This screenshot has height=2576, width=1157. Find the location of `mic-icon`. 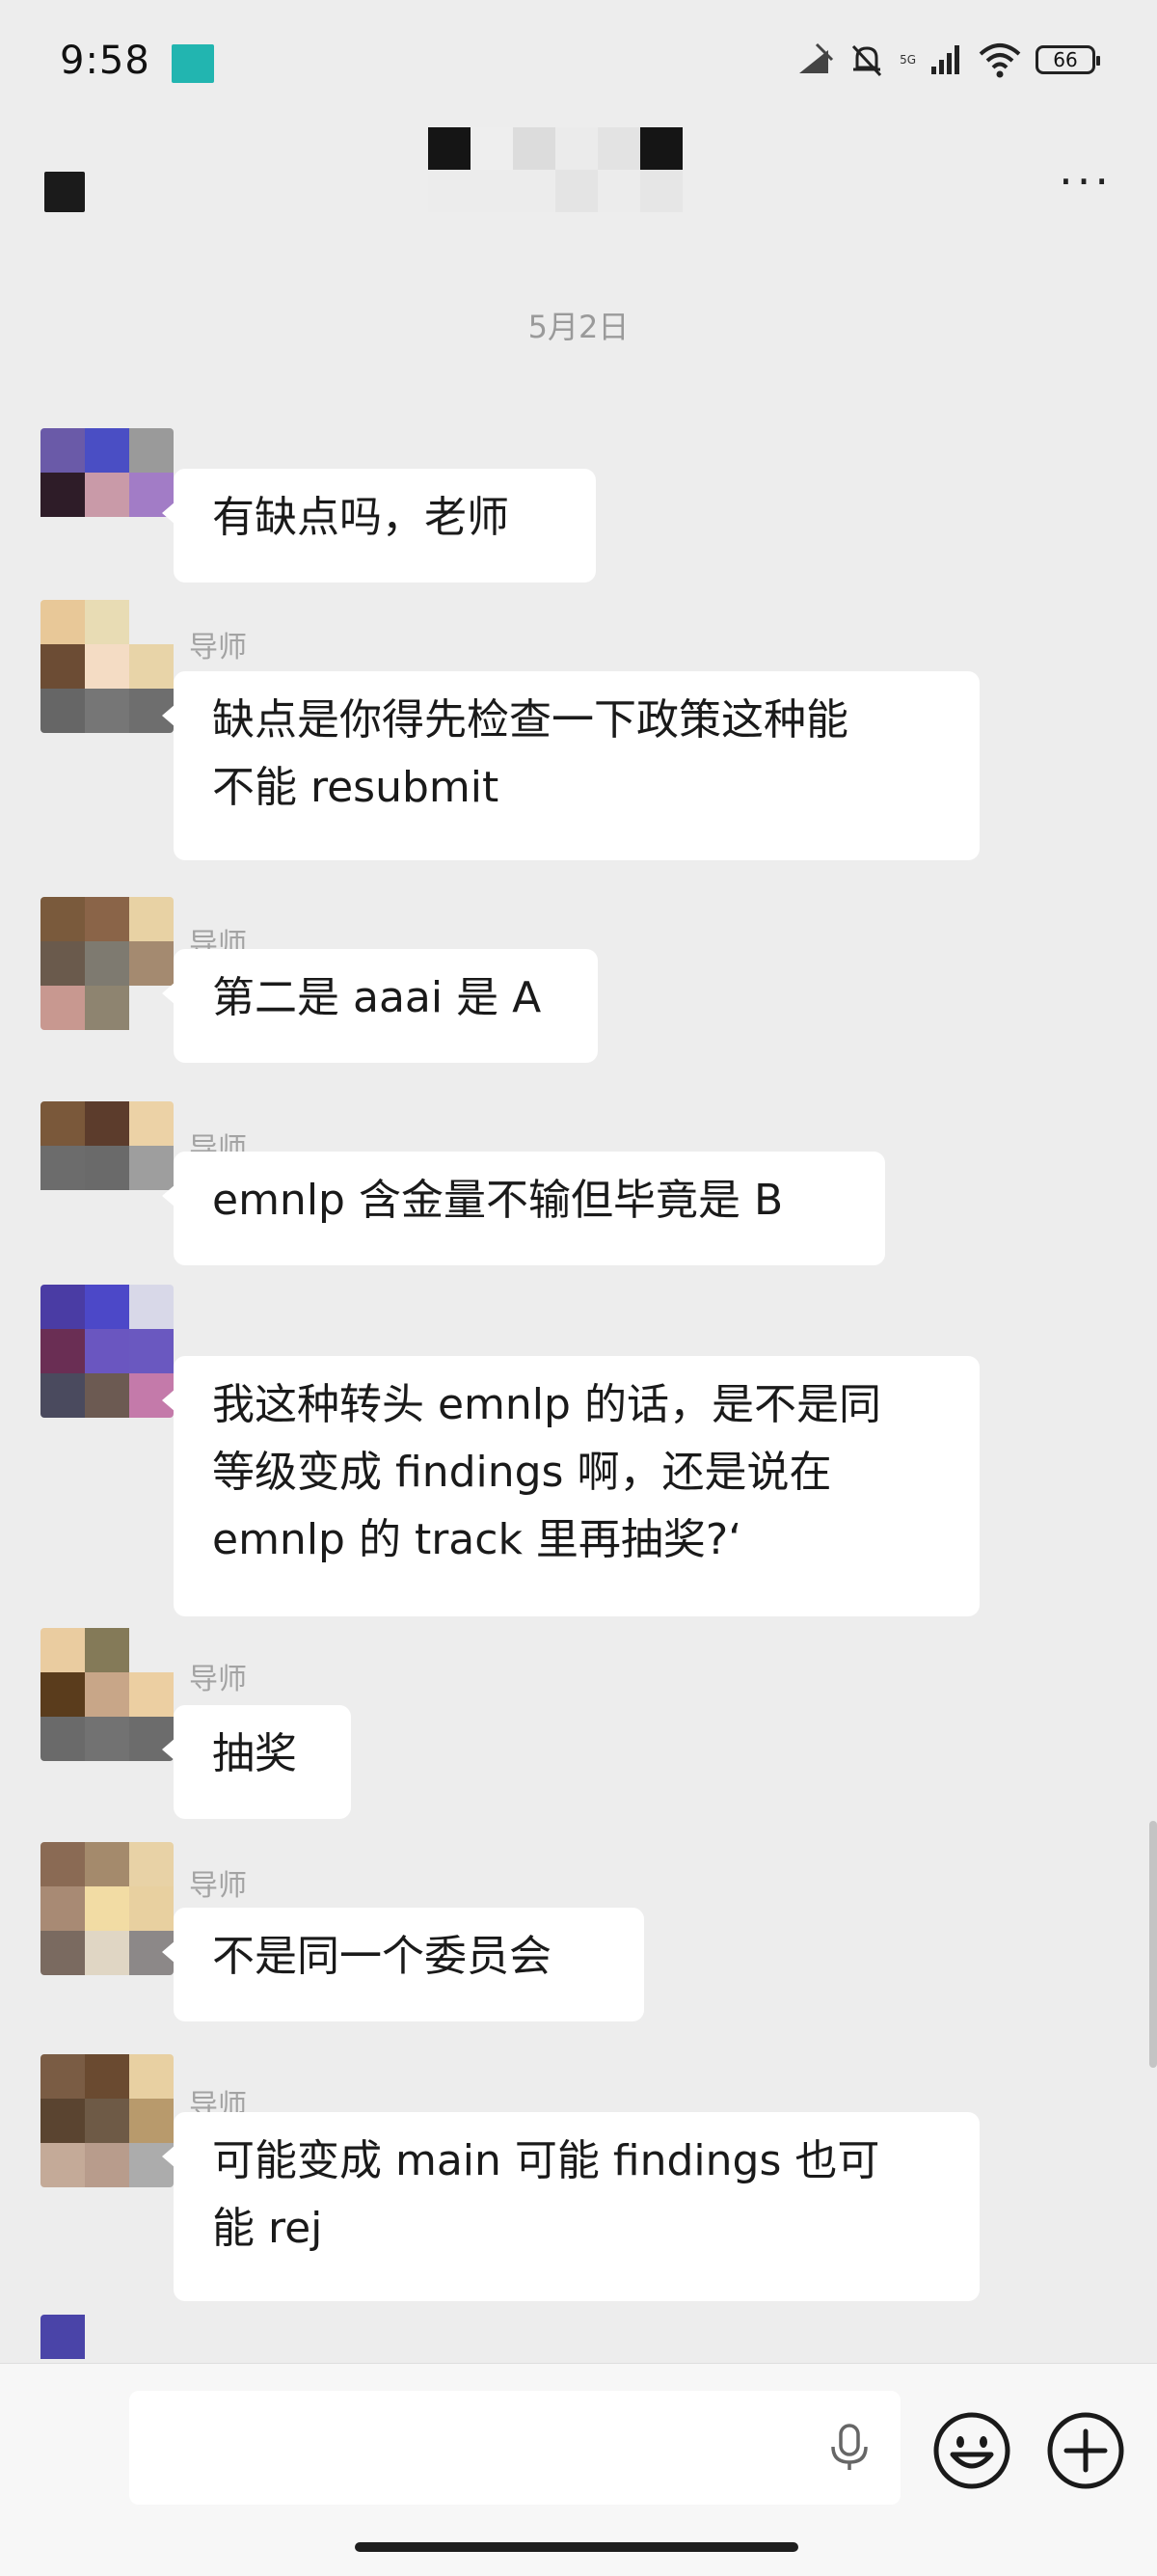

mic-icon is located at coordinates (849, 2448).